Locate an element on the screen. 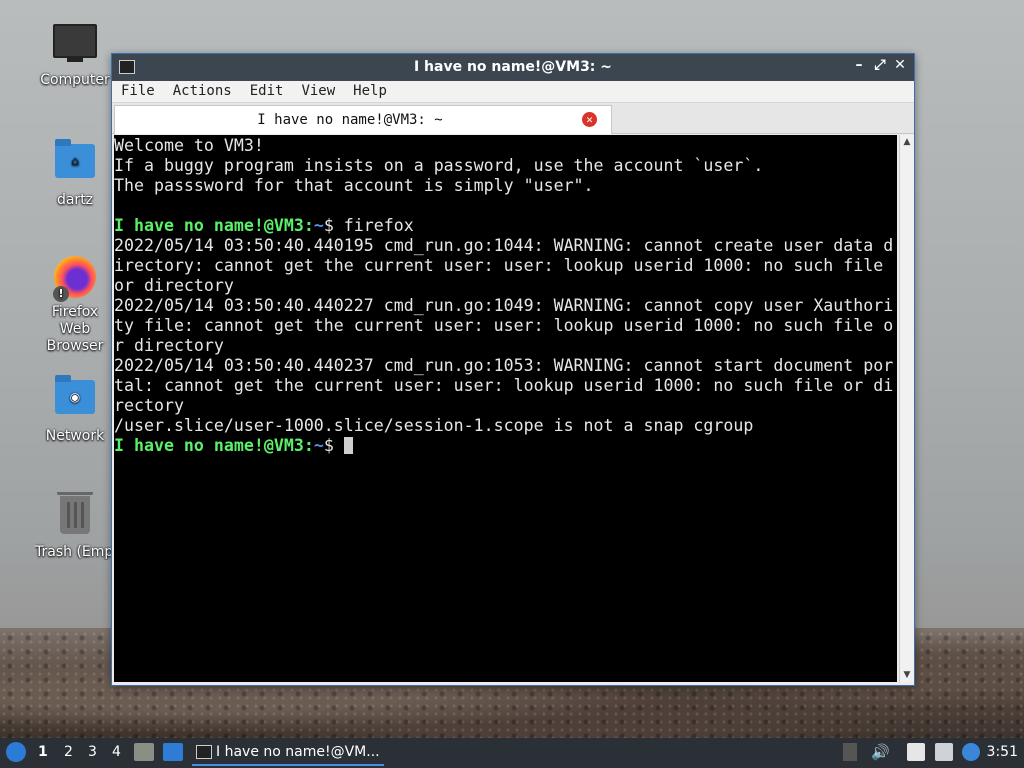  taskbar: 1 2 3 4 I have no name!@VM... 🔊 3:51 is located at coordinates (512, 753).